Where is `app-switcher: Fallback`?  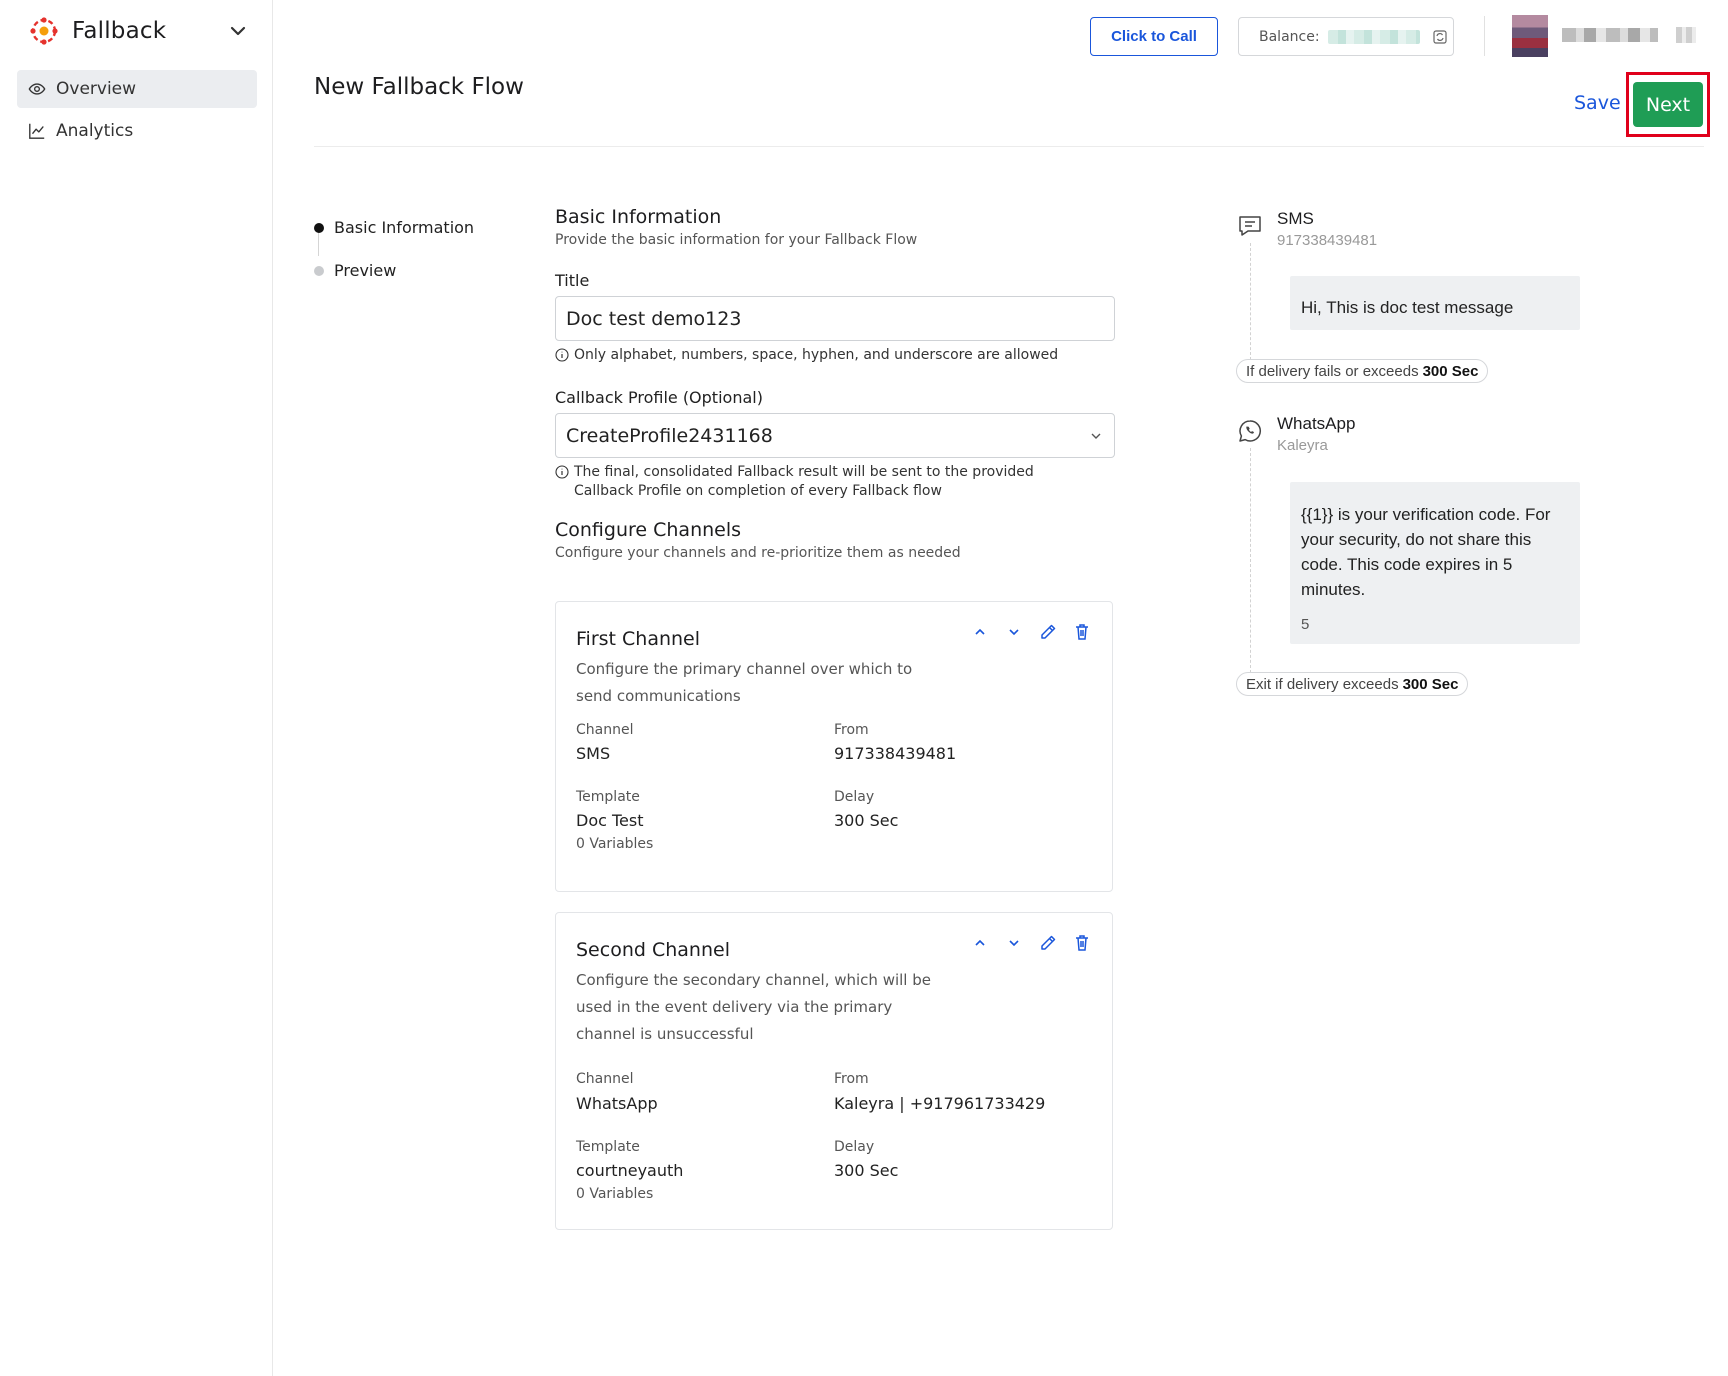 app-switcher: Fallback is located at coordinates (139, 31).